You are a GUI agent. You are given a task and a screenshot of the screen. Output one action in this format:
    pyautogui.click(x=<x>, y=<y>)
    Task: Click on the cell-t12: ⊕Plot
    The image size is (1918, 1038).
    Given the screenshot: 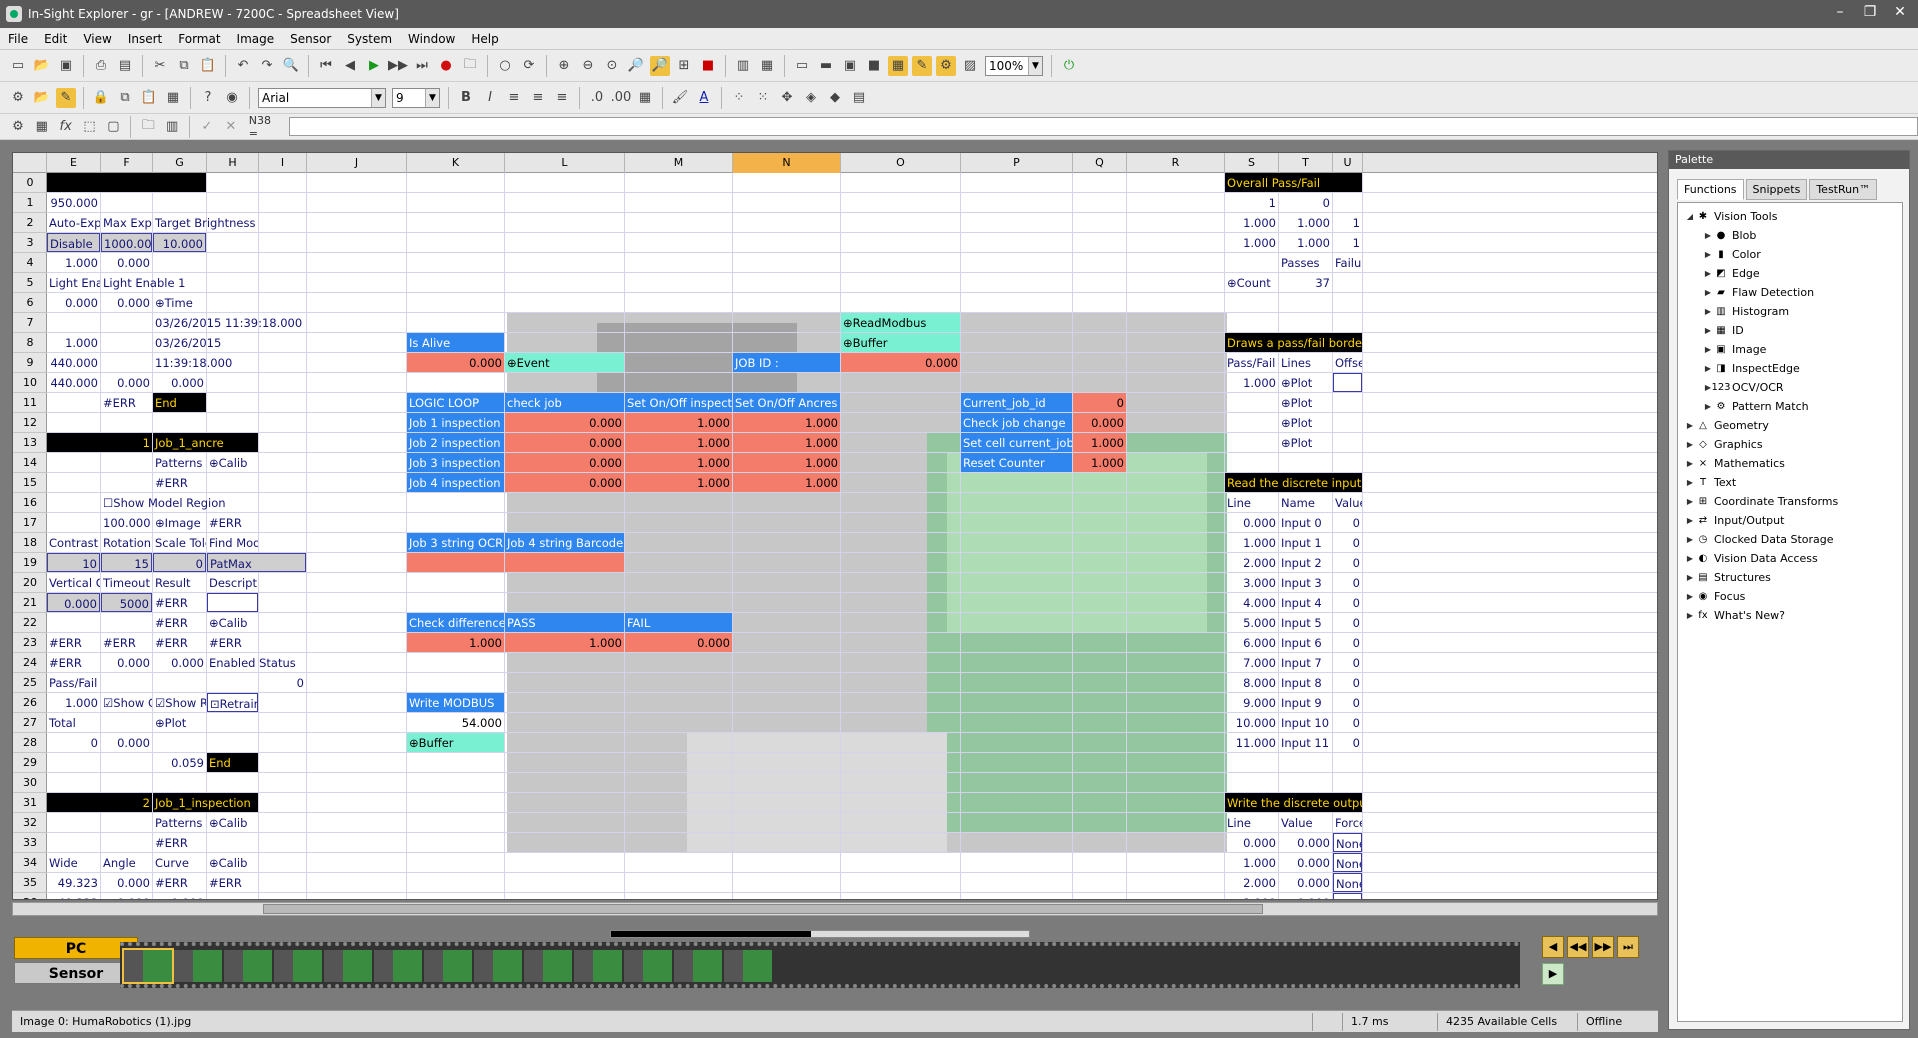 What is the action you would take?
    pyautogui.click(x=1305, y=422)
    